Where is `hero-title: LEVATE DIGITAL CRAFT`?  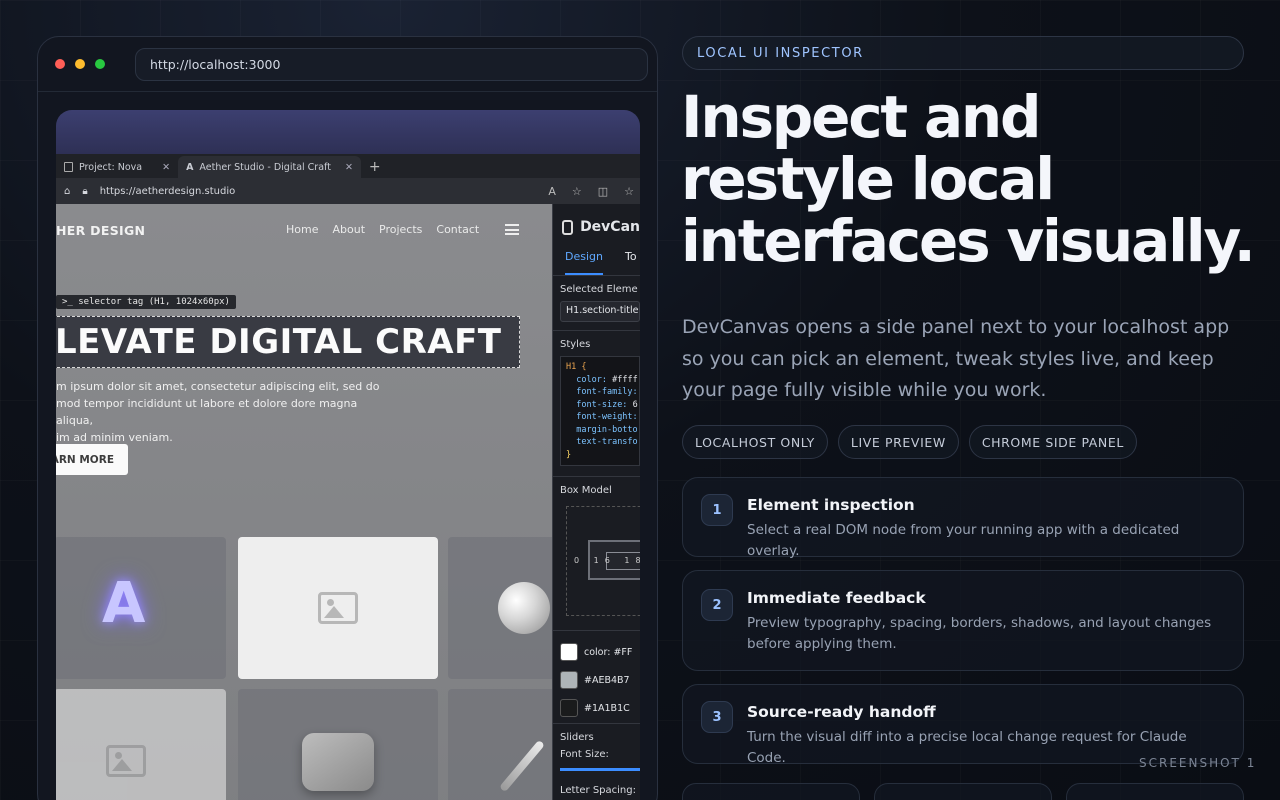 hero-title: LEVATE DIGITAL CRAFT is located at coordinates (279, 342).